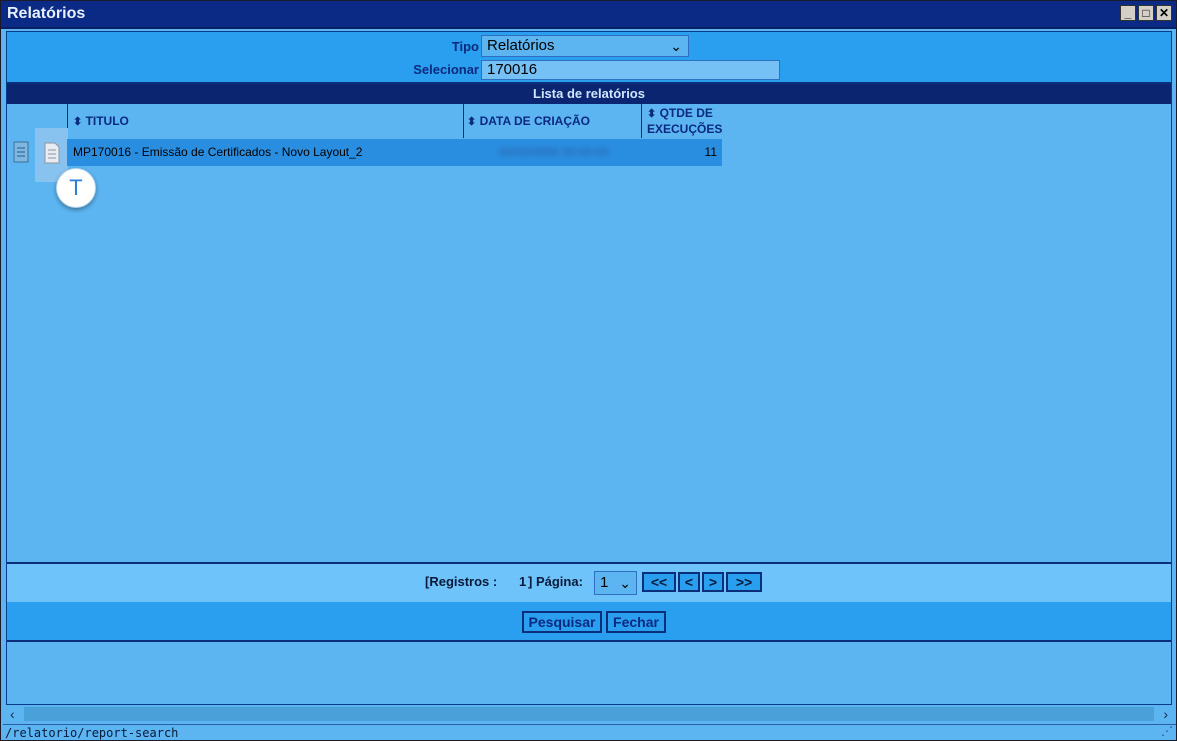 Image resolution: width=1177 pixels, height=741 pixels. I want to click on resize-grip-icon: ⋰, so click(1167, 731).